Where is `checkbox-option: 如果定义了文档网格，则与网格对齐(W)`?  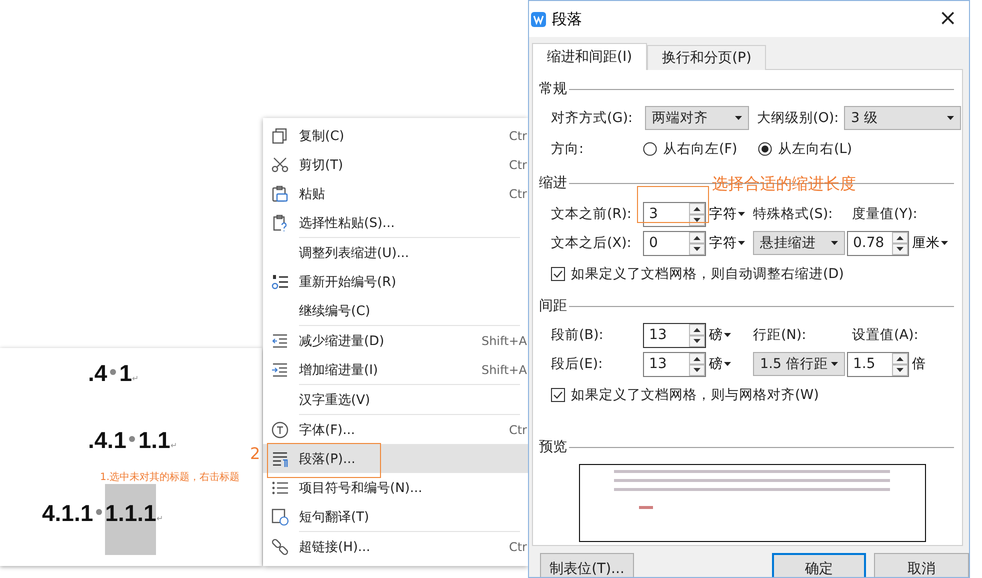
checkbox-option: 如果定义了文档网格，则与网格对齐(W) is located at coordinates (685, 395).